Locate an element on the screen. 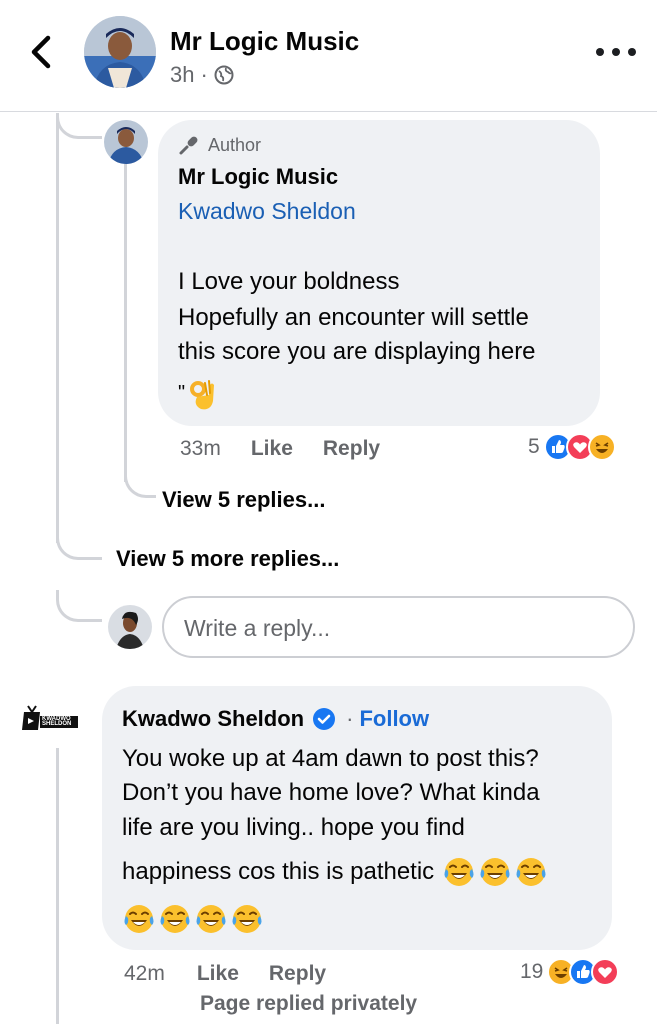 The height and width of the screenshot is (1024, 657). author-badge: Author is located at coordinates (219, 145).